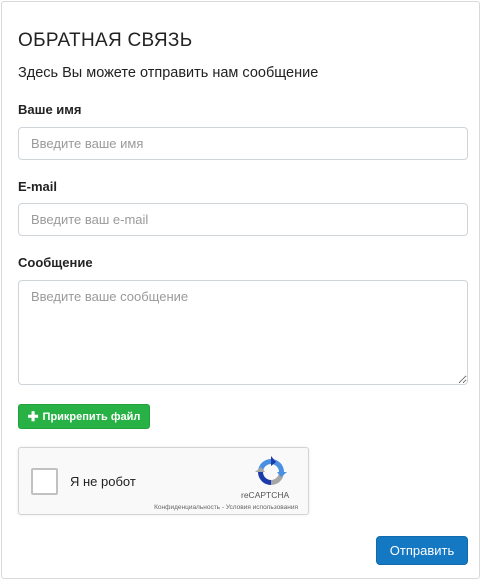 The image size is (481, 582). I want to click on page-title: ОБРАТНАЯ СВЯЗЬ, so click(105, 40).